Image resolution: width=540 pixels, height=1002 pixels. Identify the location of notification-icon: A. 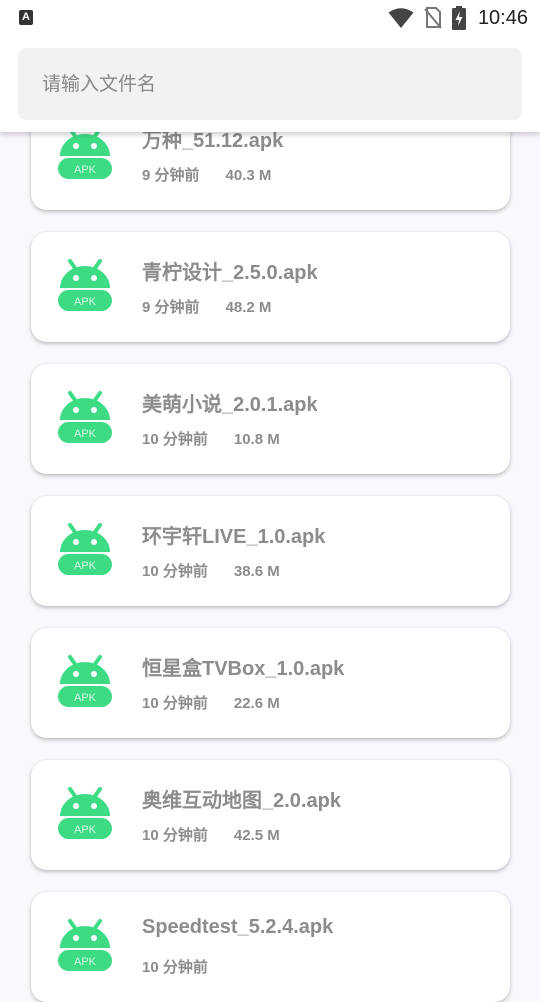
(26, 17).